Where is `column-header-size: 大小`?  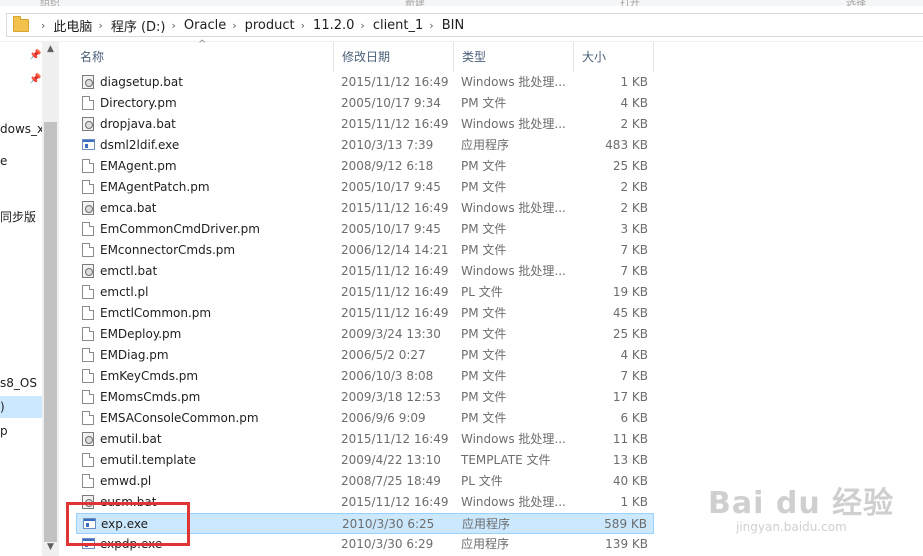
column-header-size: 大小 is located at coordinates (614, 57).